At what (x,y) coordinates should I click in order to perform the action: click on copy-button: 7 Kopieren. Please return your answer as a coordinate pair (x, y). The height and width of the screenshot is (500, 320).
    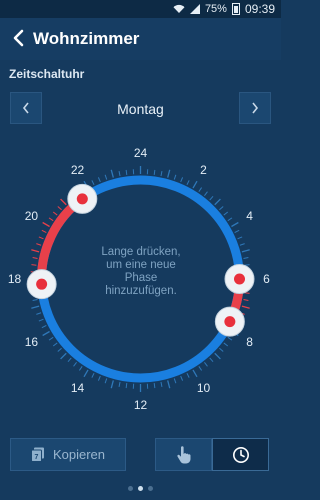
    Looking at the image, I should click on (68, 454).